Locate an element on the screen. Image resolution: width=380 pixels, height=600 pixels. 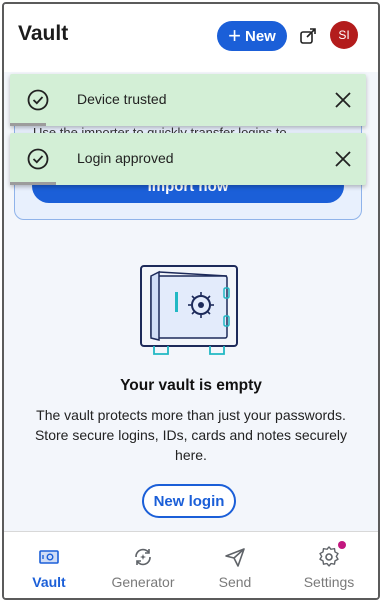
bottom-navigation: Vault Generator Send Settings is located at coordinates (191, 564).